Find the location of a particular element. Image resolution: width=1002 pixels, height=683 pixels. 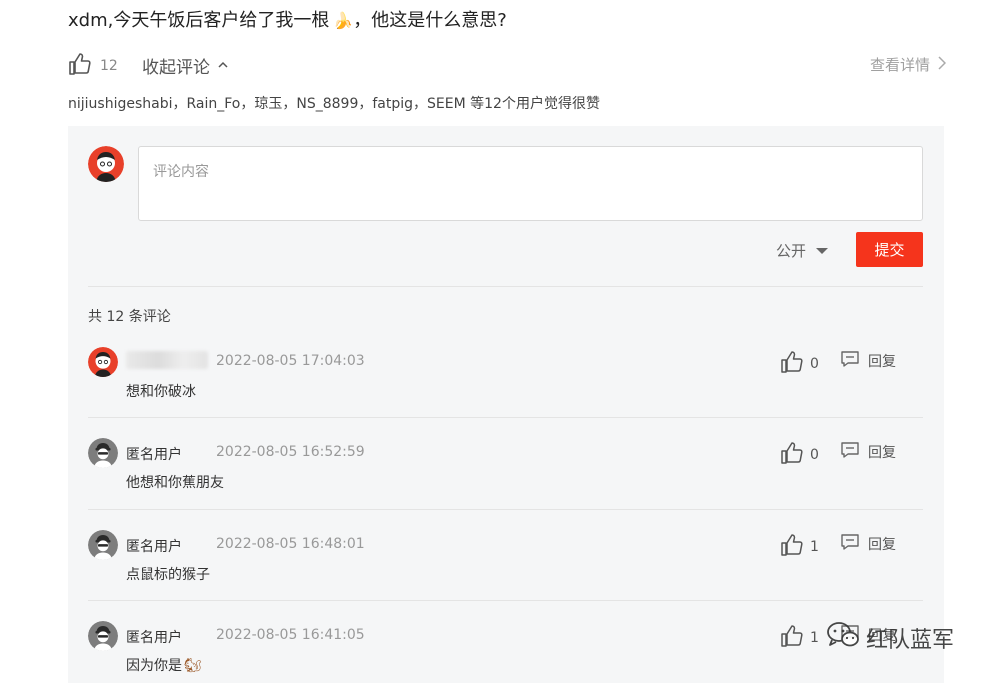

chevron-right-icon is located at coordinates (942, 64).